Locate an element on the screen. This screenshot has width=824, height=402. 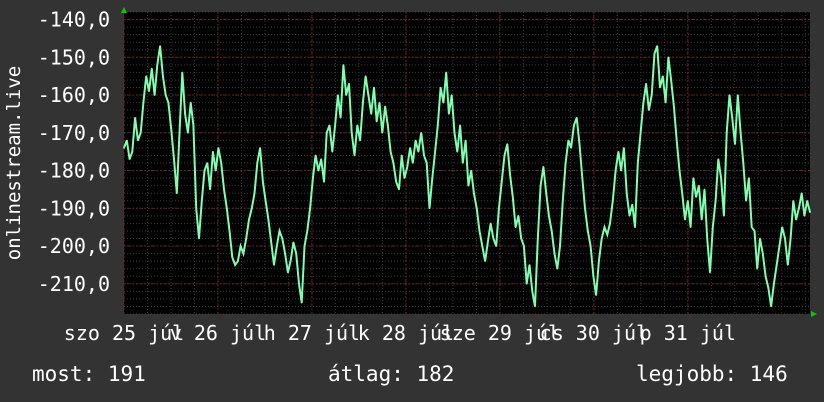
y-tick-label: -200,0 is located at coordinates (74, 246).